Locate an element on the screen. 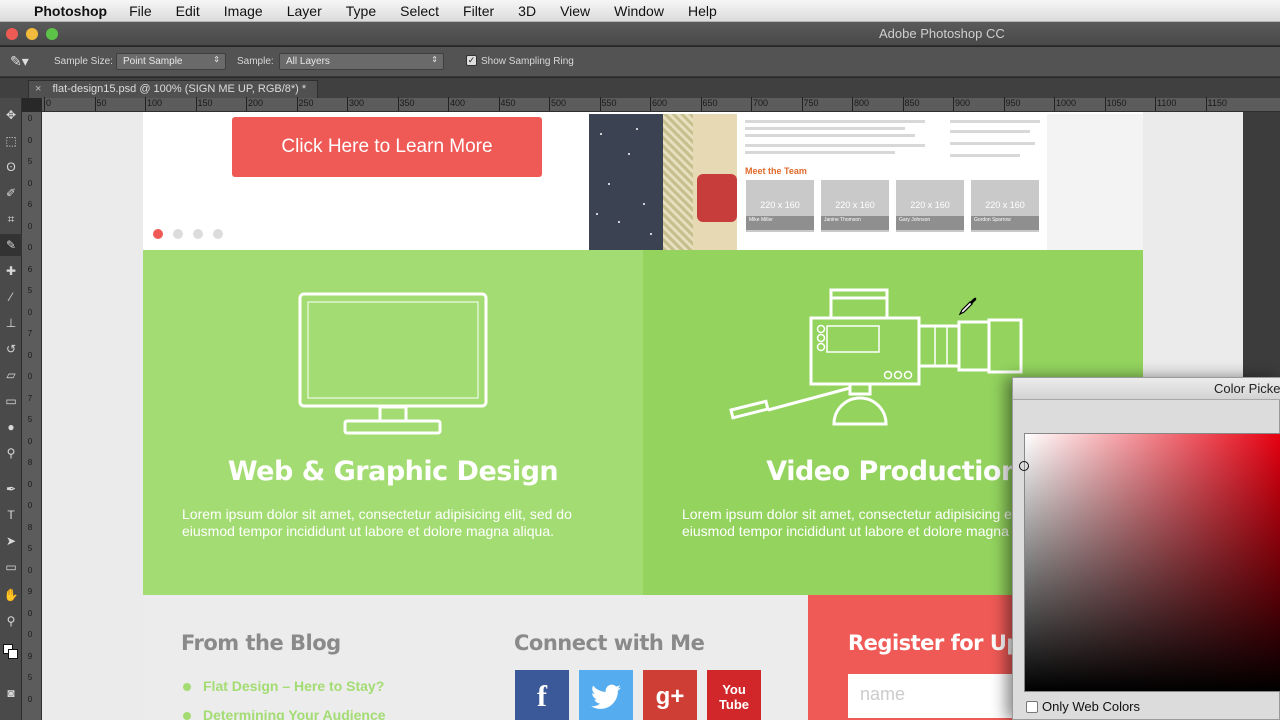 Image resolution: width=1280 pixels, height=720 pixels. twitter-icon is located at coordinates (606, 695).